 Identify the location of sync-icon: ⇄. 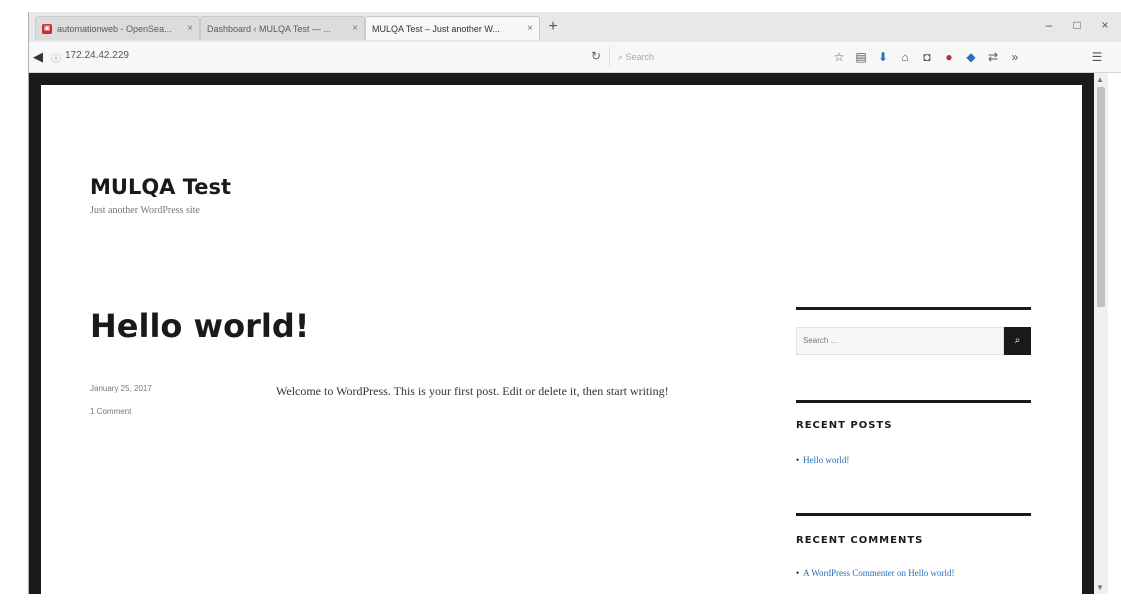
(993, 57).